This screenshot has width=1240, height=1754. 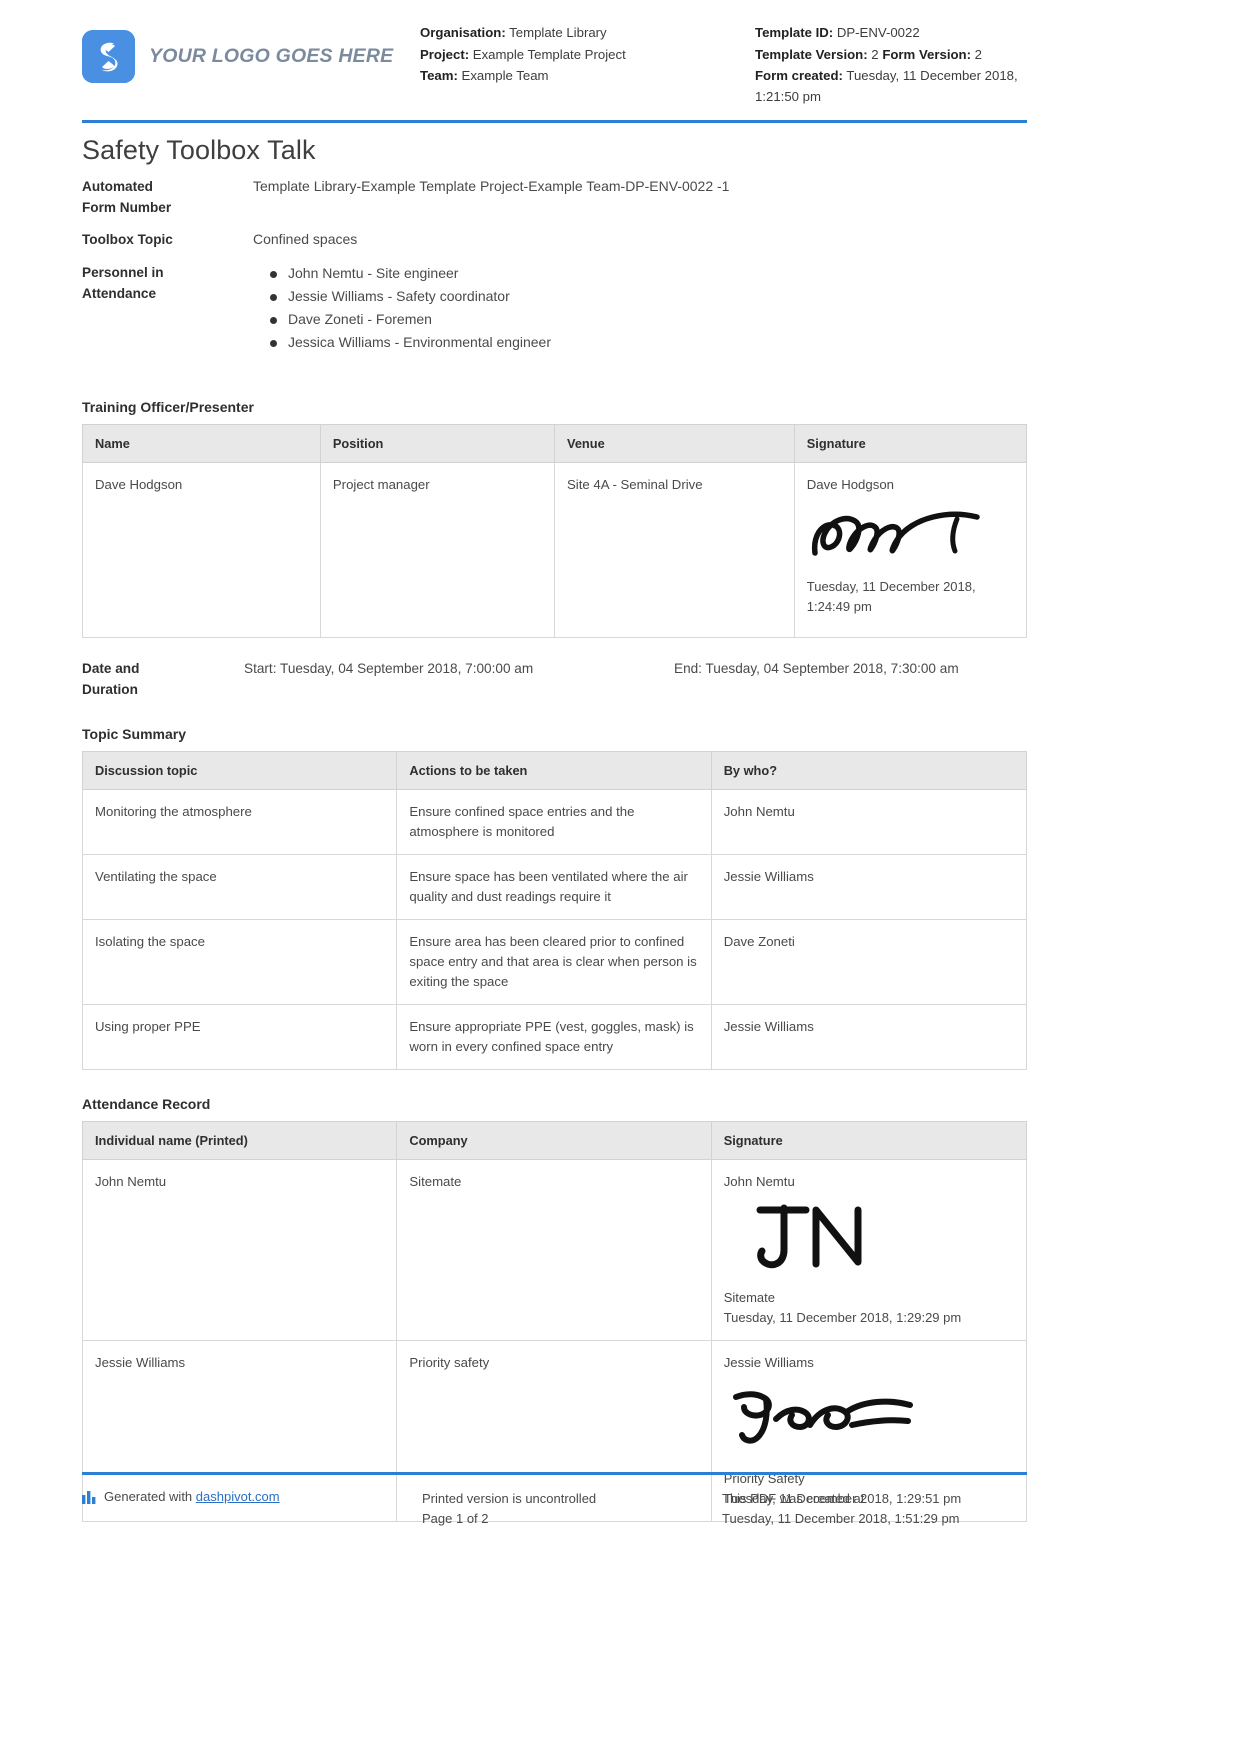 I want to click on project-line: Project: Example Template Project, so click(x=587, y=55).